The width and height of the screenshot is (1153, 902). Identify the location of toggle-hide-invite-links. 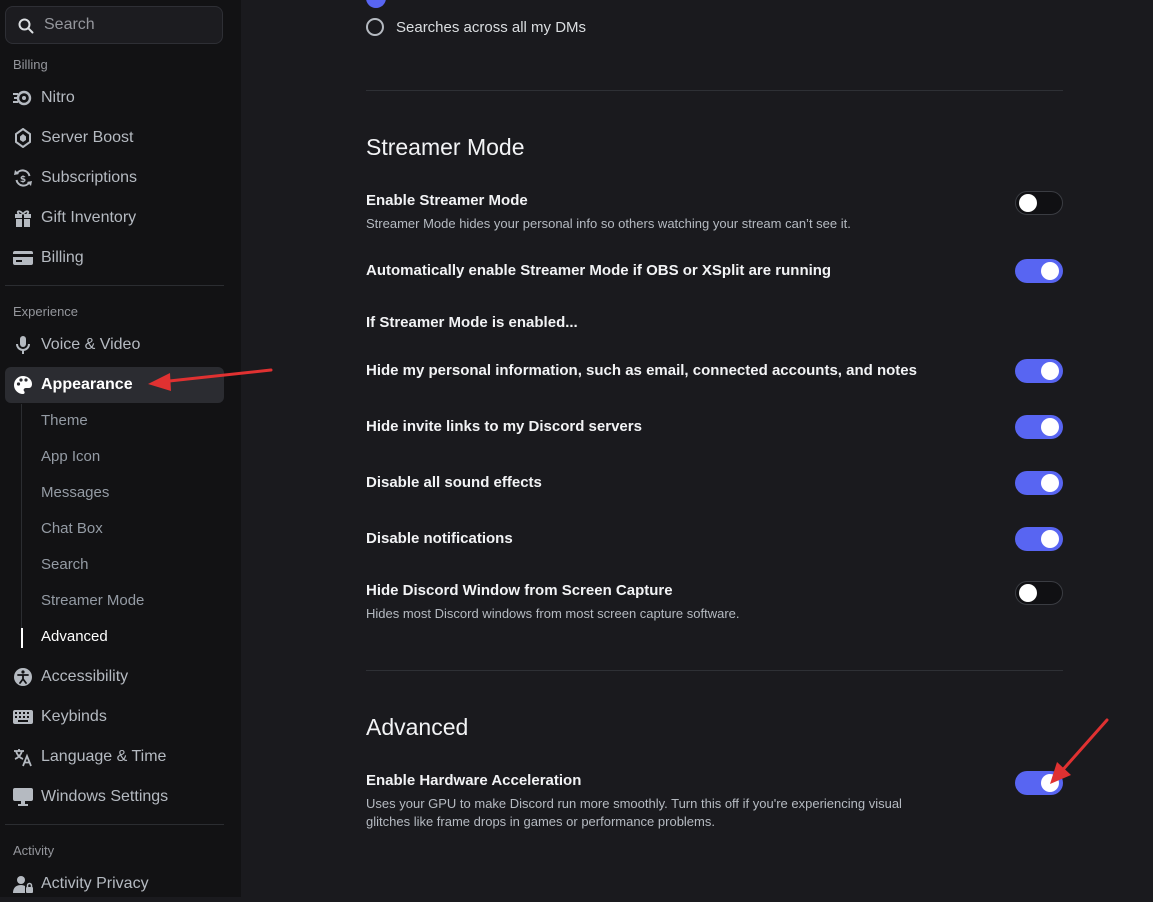
(1039, 427).